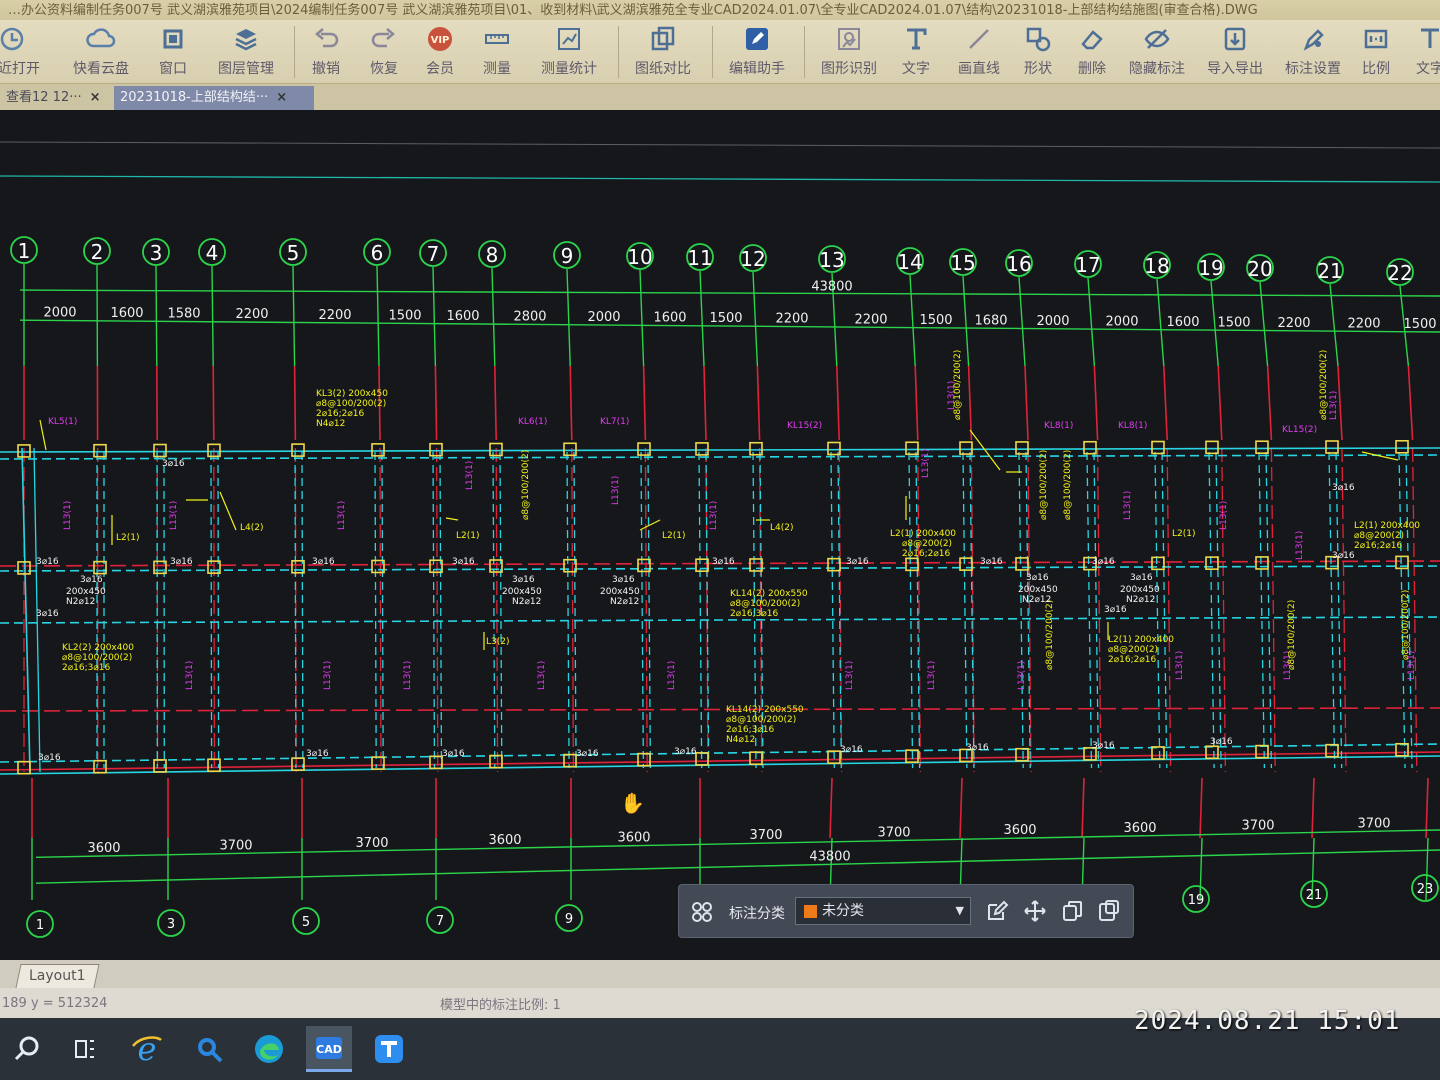 The height and width of the screenshot is (1080, 1440). I want to click on toolbar-shape-button: 形状, so click(1038, 52).